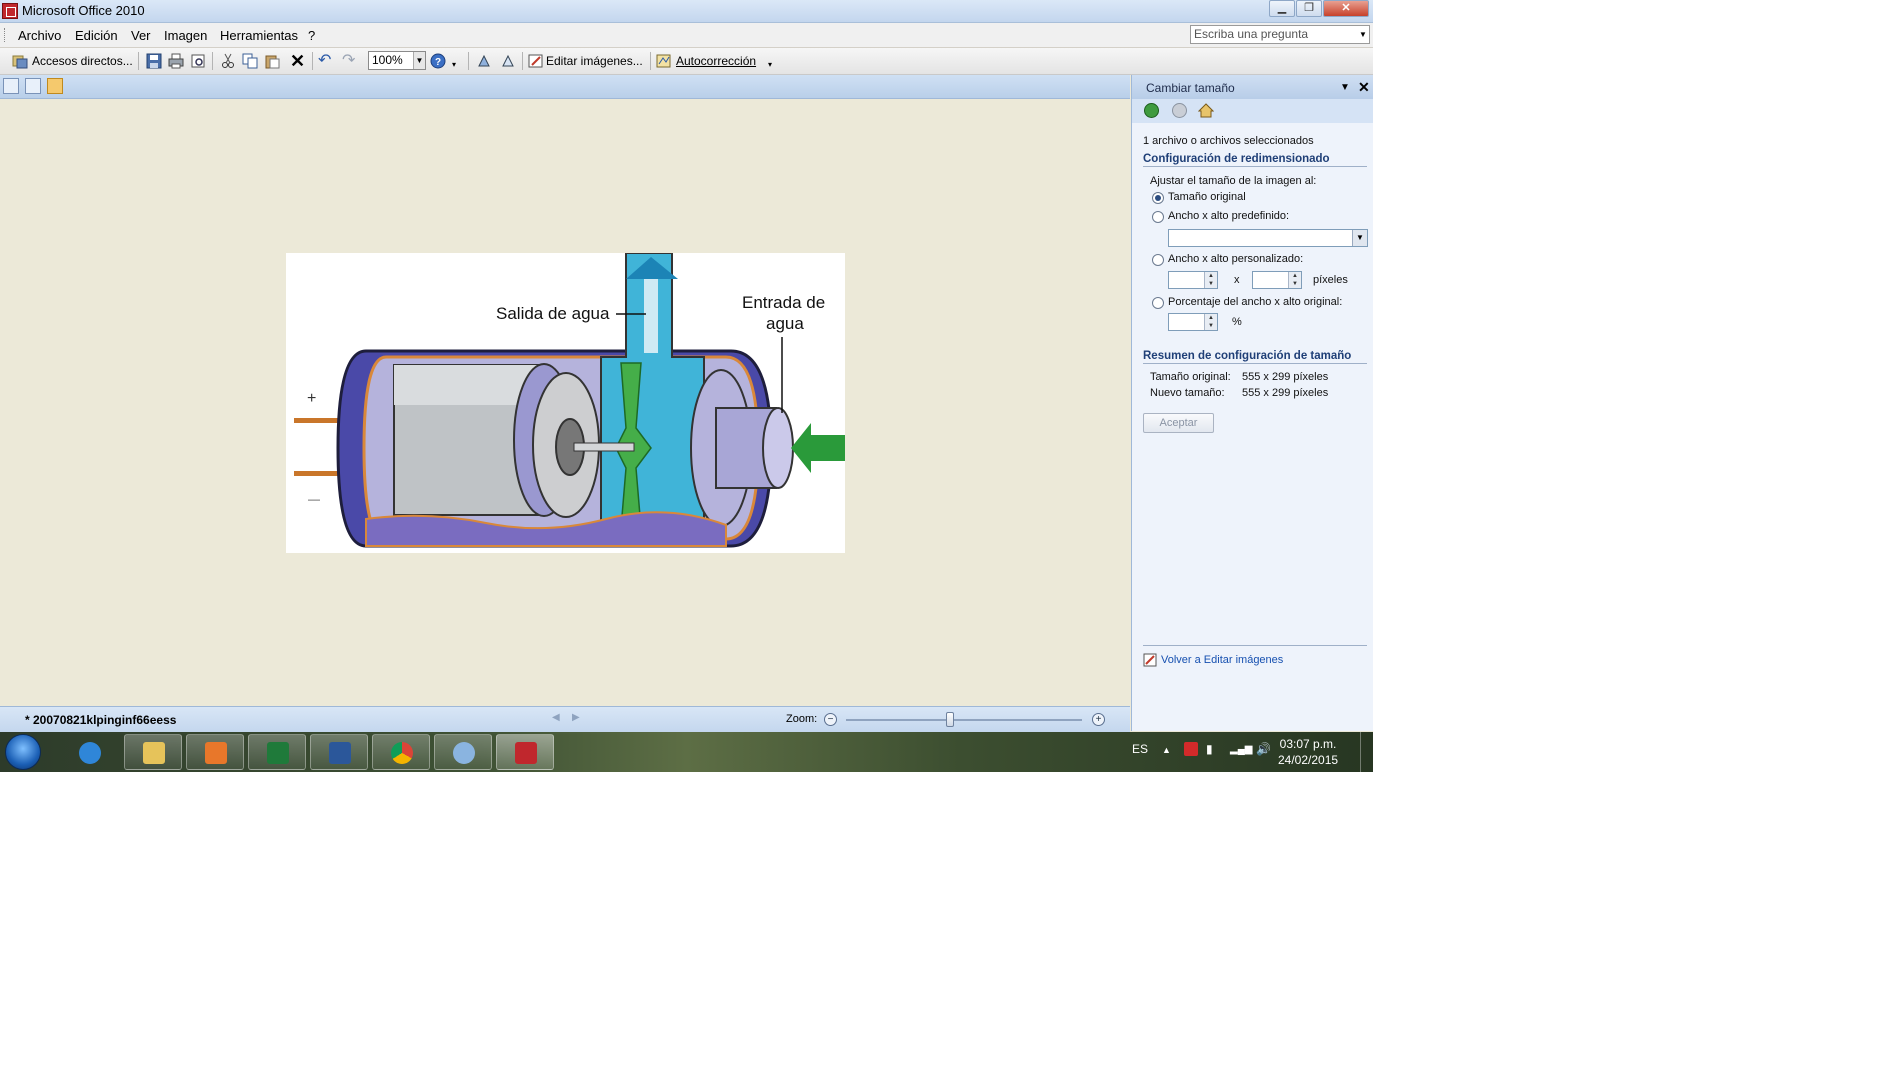 The width and height of the screenshot is (1882, 1092). What do you see at coordinates (272, 61) in the screenshot?
I see `paste-icon` at bounding box center [272, 61].